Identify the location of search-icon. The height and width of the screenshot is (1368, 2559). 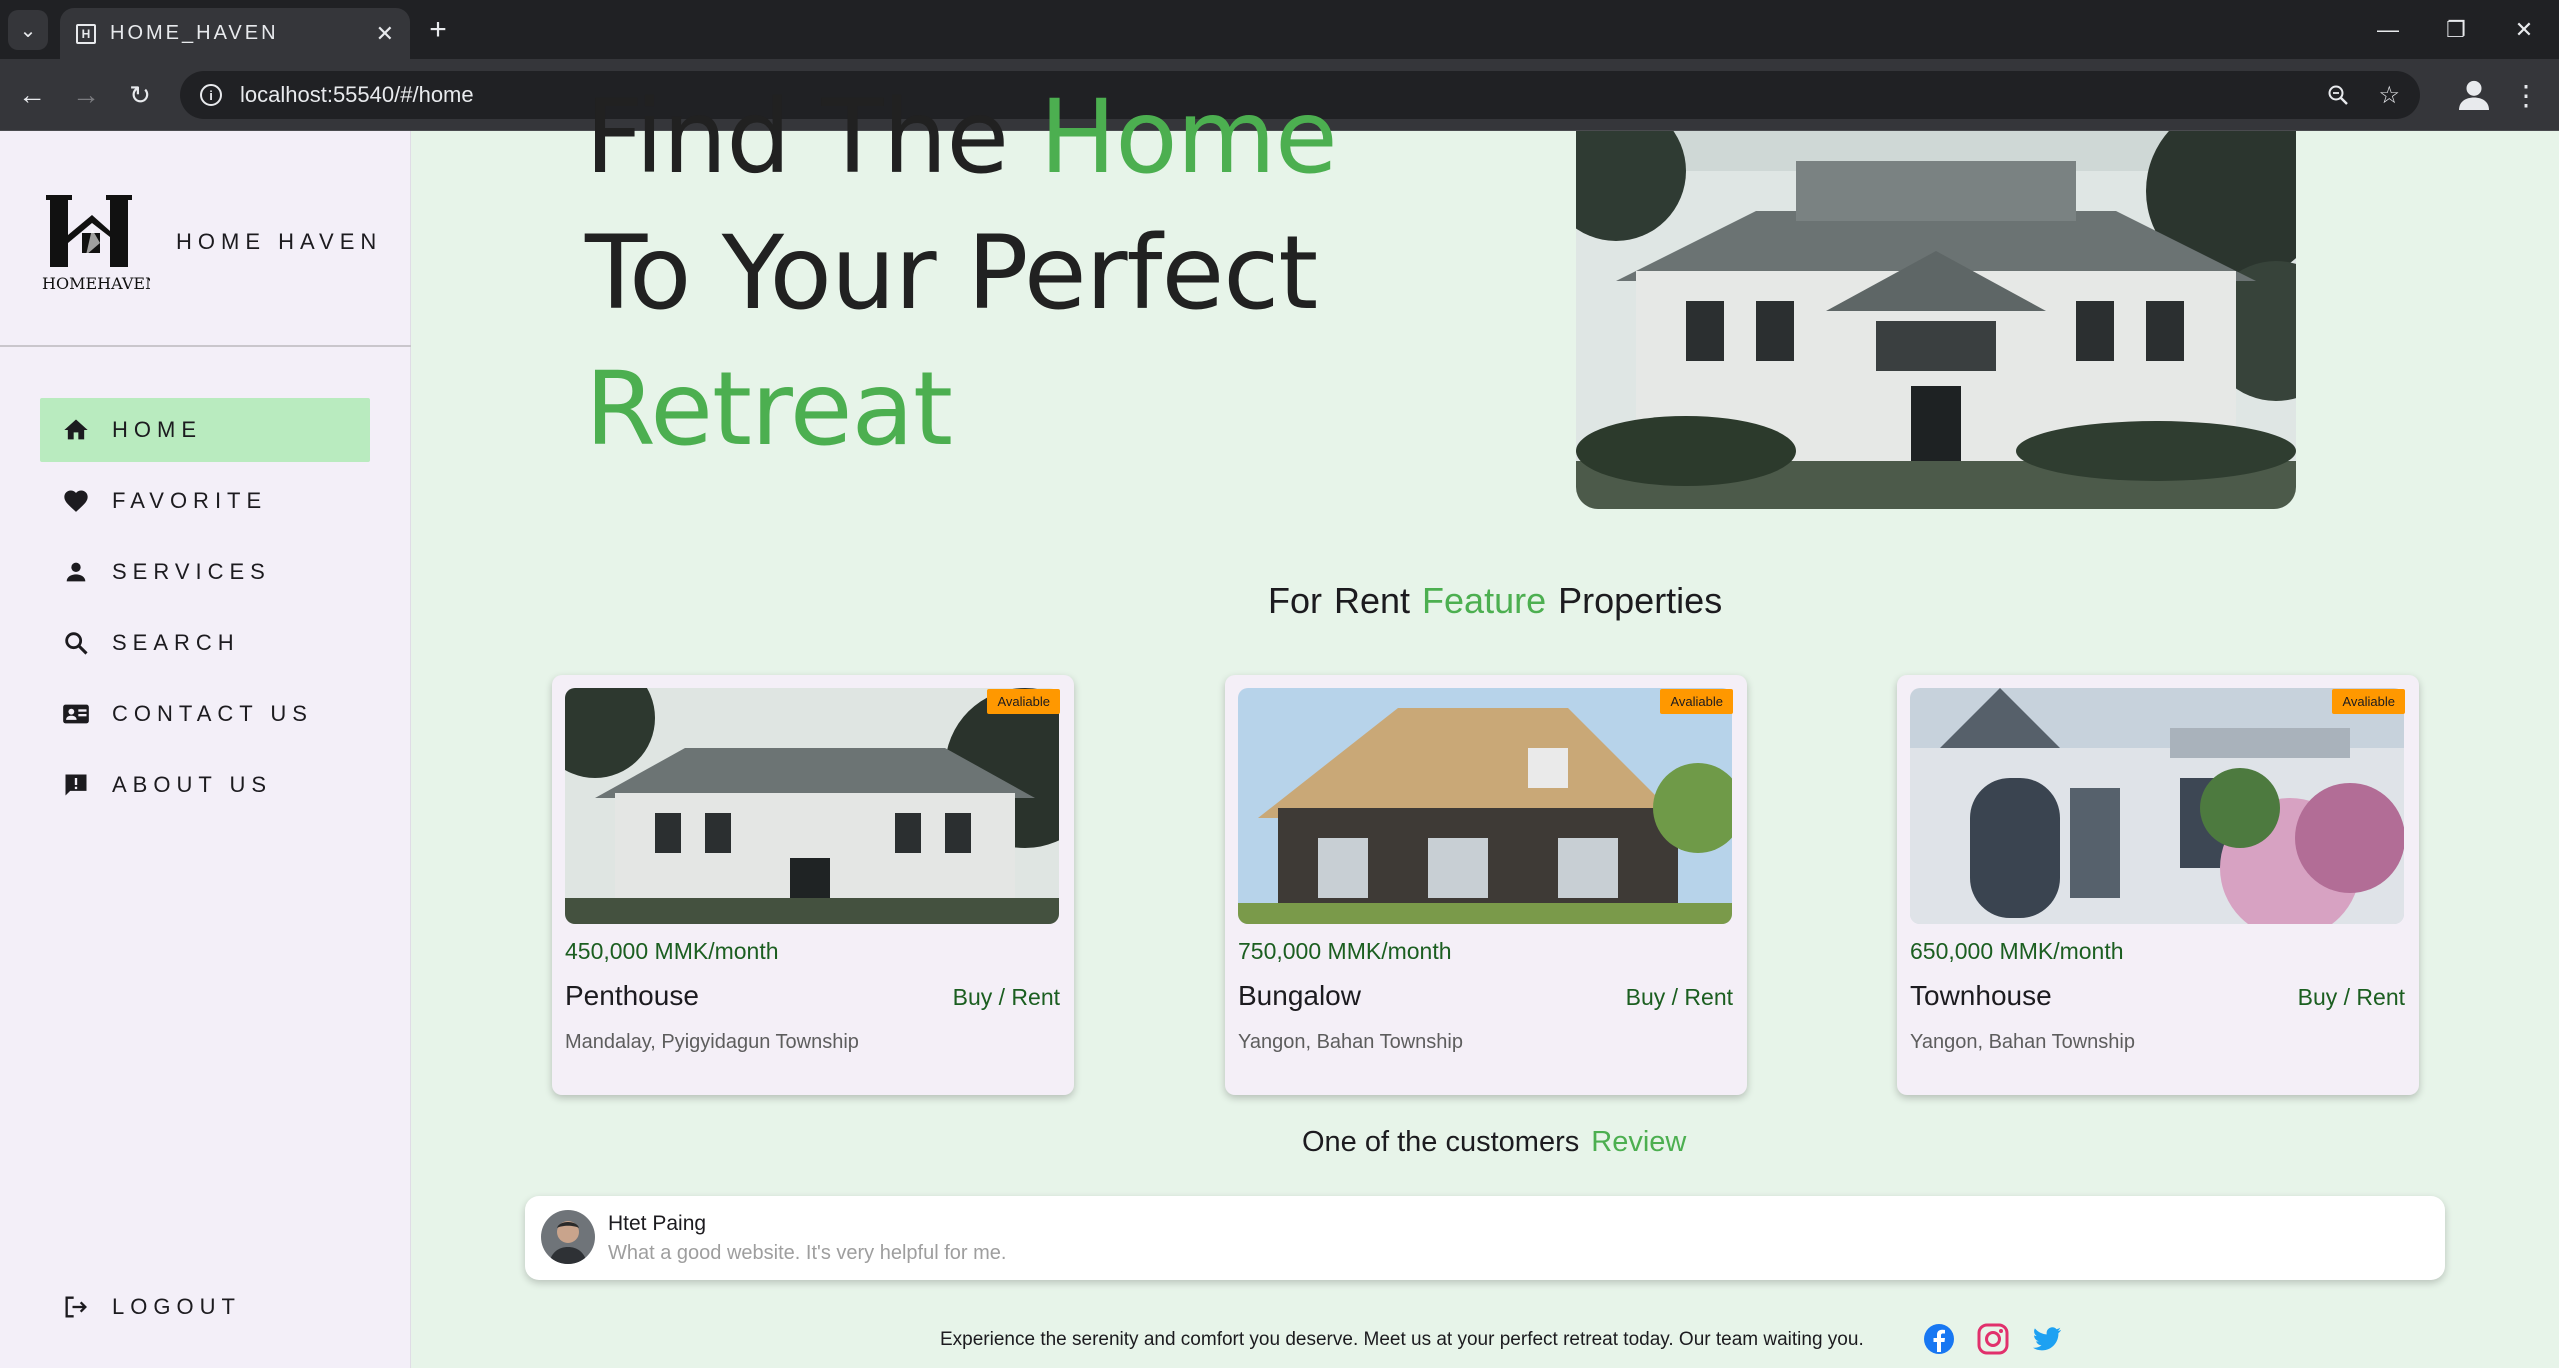
(76, 643).